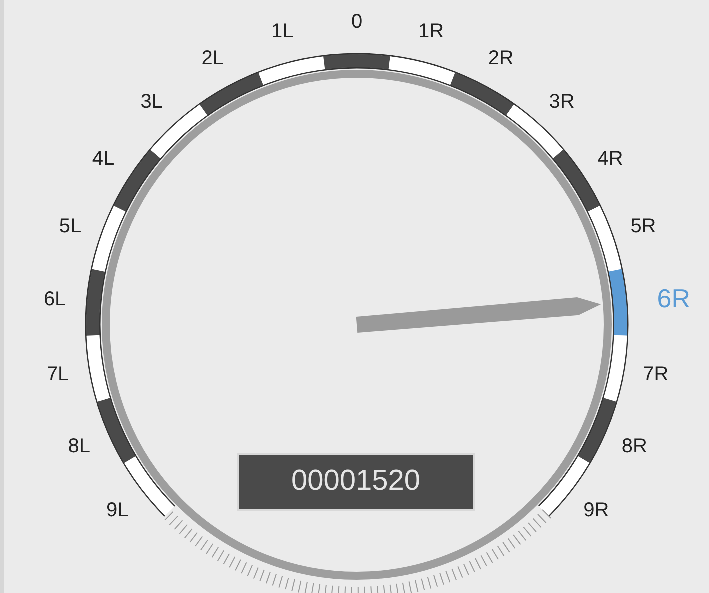 The height and width of the screenshot is (593, 709). Describe the element at coordinates (152, 101) in the screenshot. I see `dial-label: 3L` at that location.